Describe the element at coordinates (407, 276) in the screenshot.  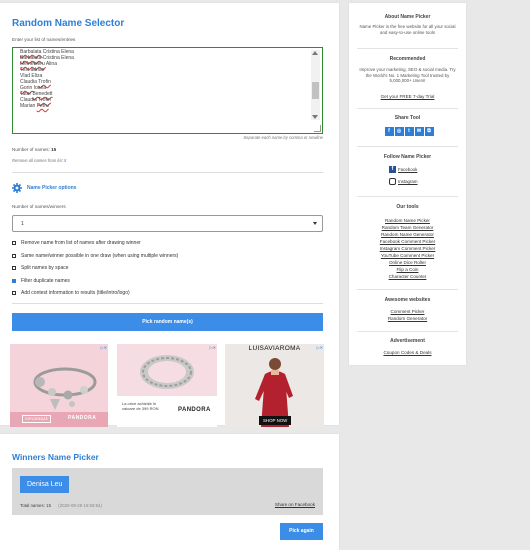
I see `tool-link: Character Counter` at that location.